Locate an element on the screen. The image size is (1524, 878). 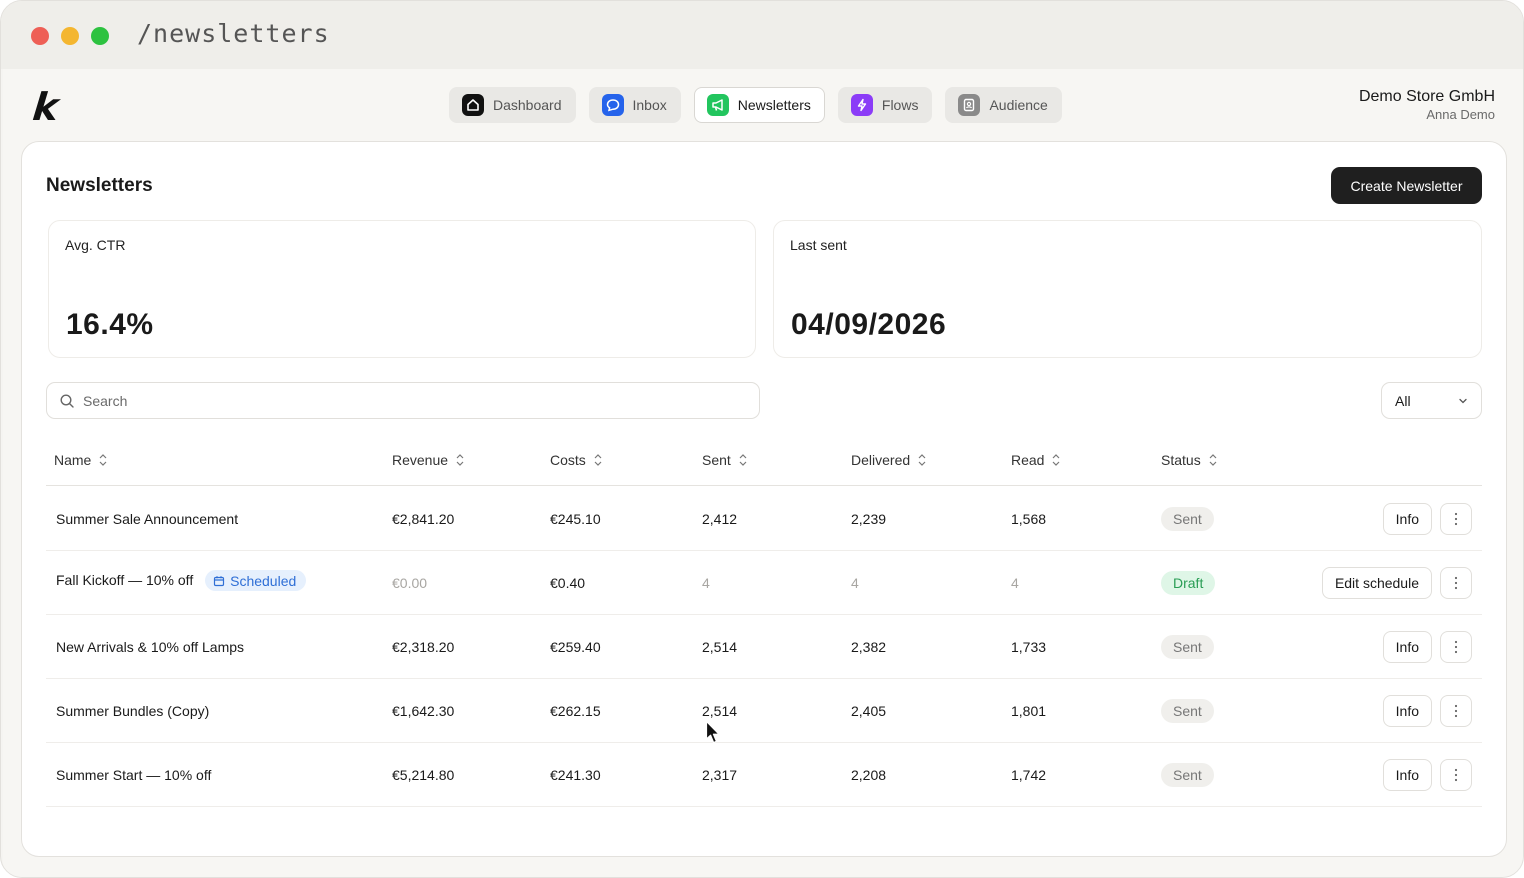
status-filter-select: All is located at coordinates (1431, 400).